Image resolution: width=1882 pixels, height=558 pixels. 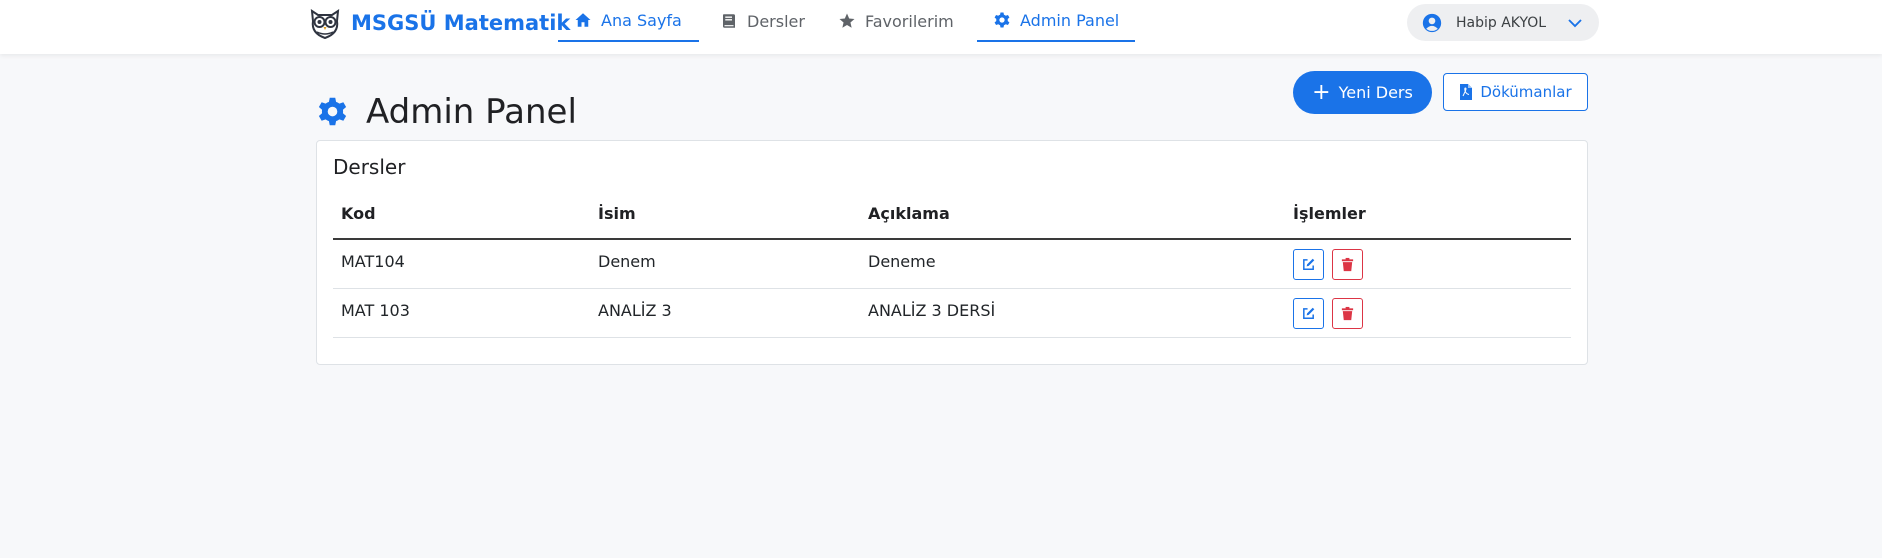 I want to click on new-course-label: Yeni Ders, so click(x=1375, y=92).